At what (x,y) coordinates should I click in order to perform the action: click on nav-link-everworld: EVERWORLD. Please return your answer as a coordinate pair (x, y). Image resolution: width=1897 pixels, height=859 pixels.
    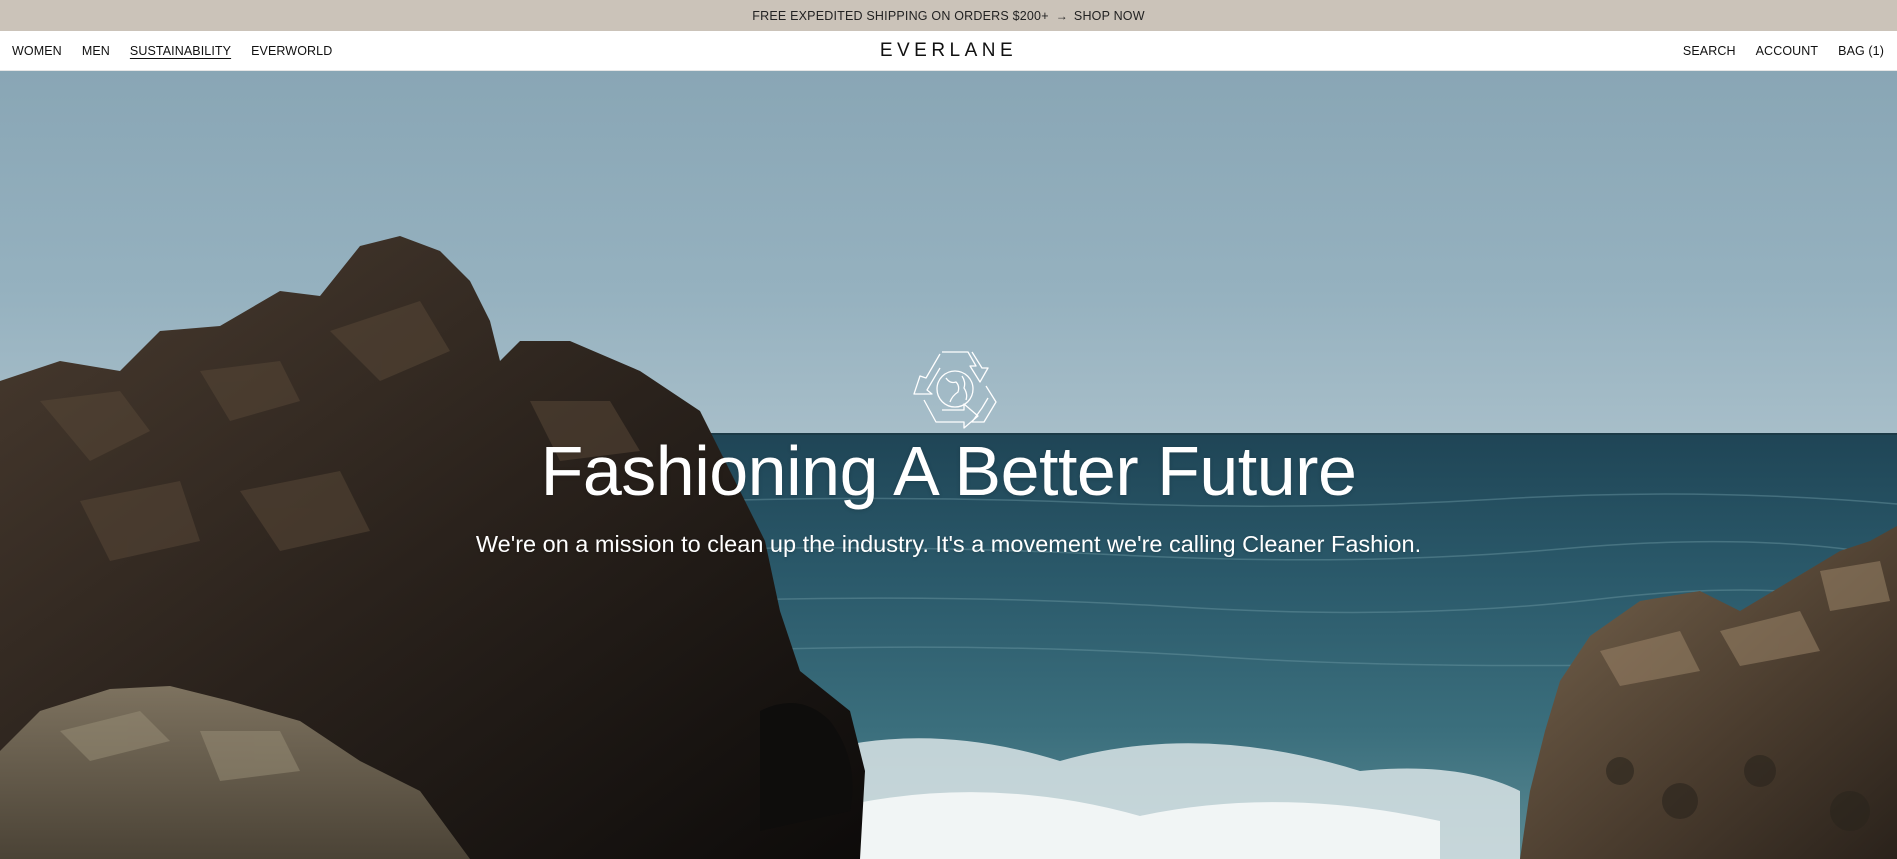
    Looking at the image, I should click on (291, 51).